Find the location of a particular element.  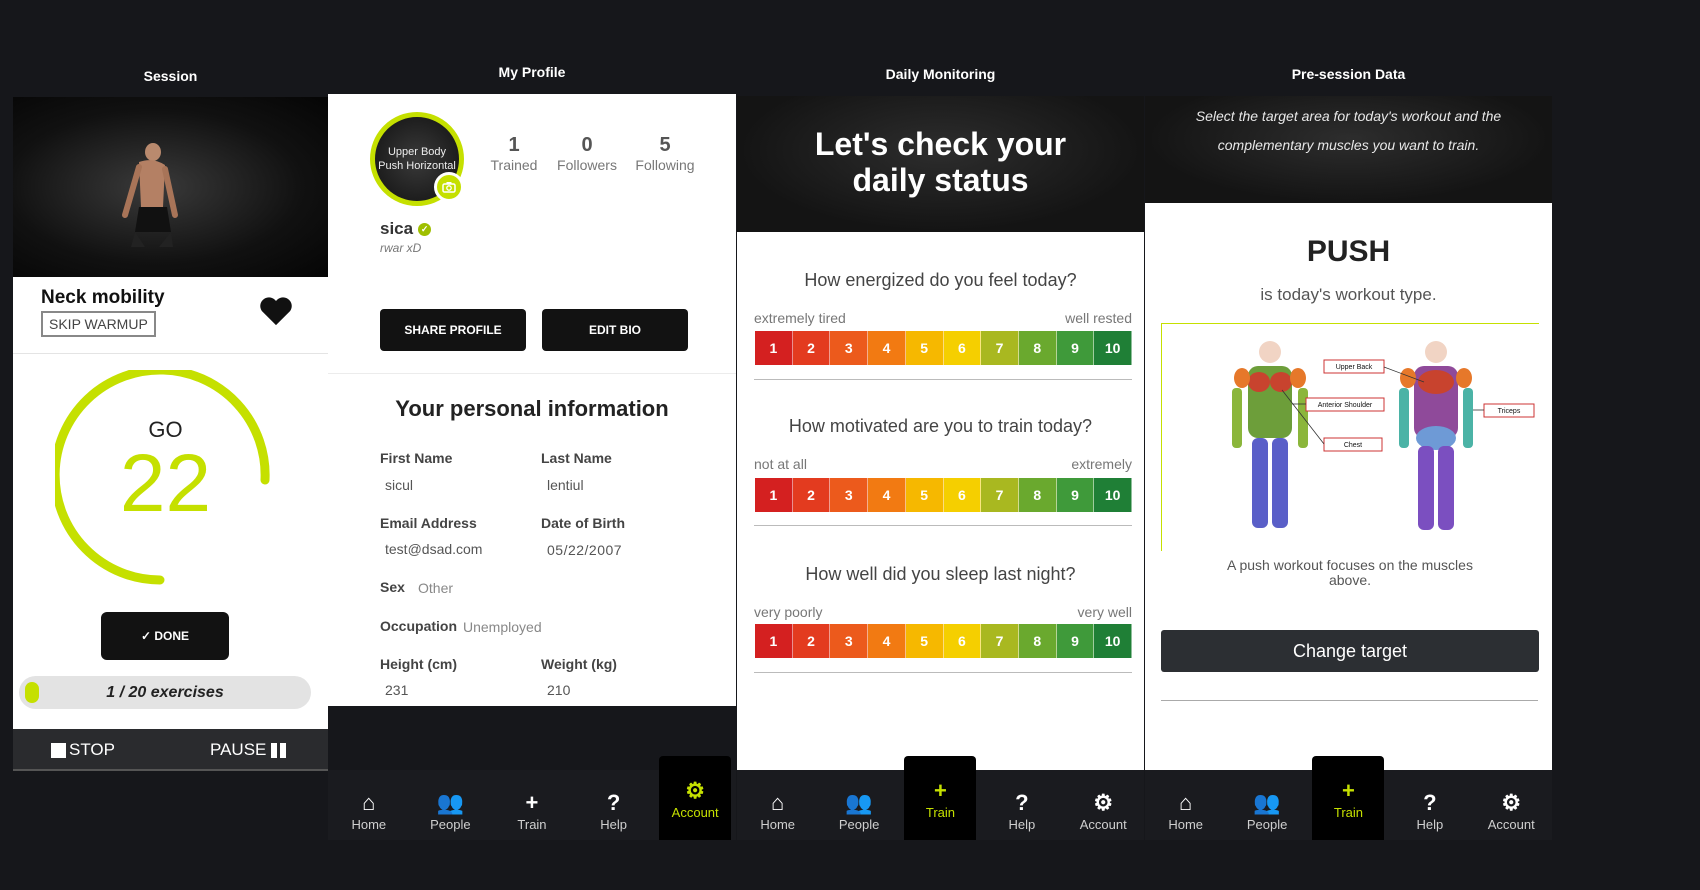

profile-bottom-nav: ⌂ Home 👥 People + Train ? Help ⚙ Account is located at coordinates (532, 798).